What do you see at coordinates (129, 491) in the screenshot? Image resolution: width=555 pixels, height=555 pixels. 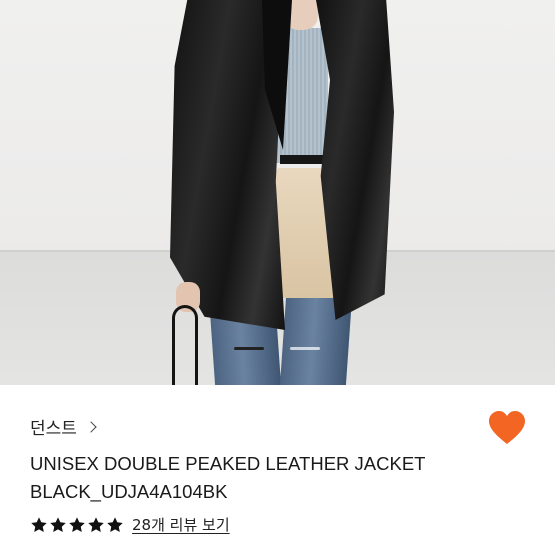 I see `product-title-line-2: BLACK_UDJA4A104BK` at bounding box center [129, 491].